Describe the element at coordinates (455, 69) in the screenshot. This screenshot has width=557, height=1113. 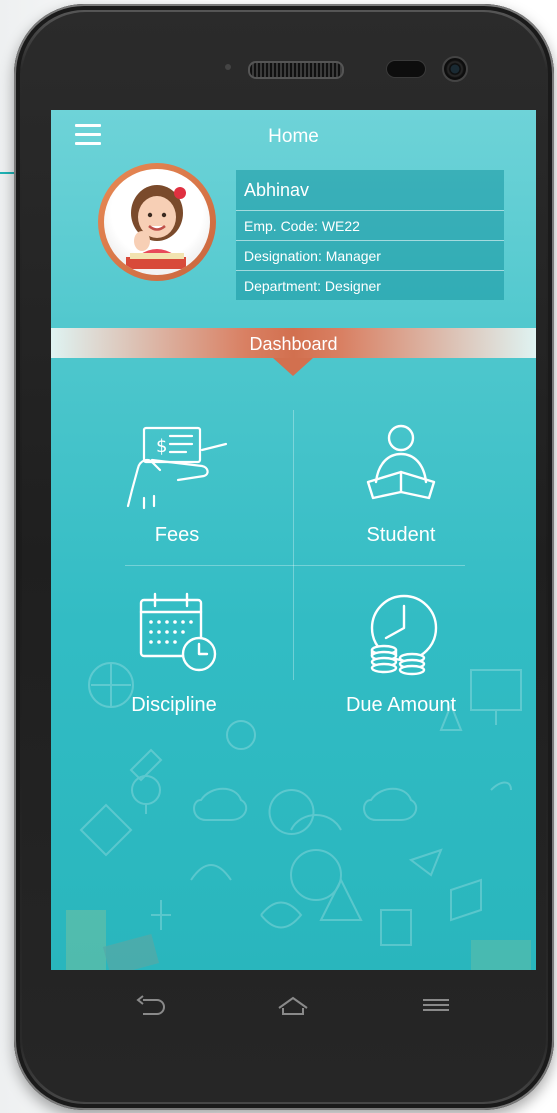
I see `front-camera-icon` at that location.